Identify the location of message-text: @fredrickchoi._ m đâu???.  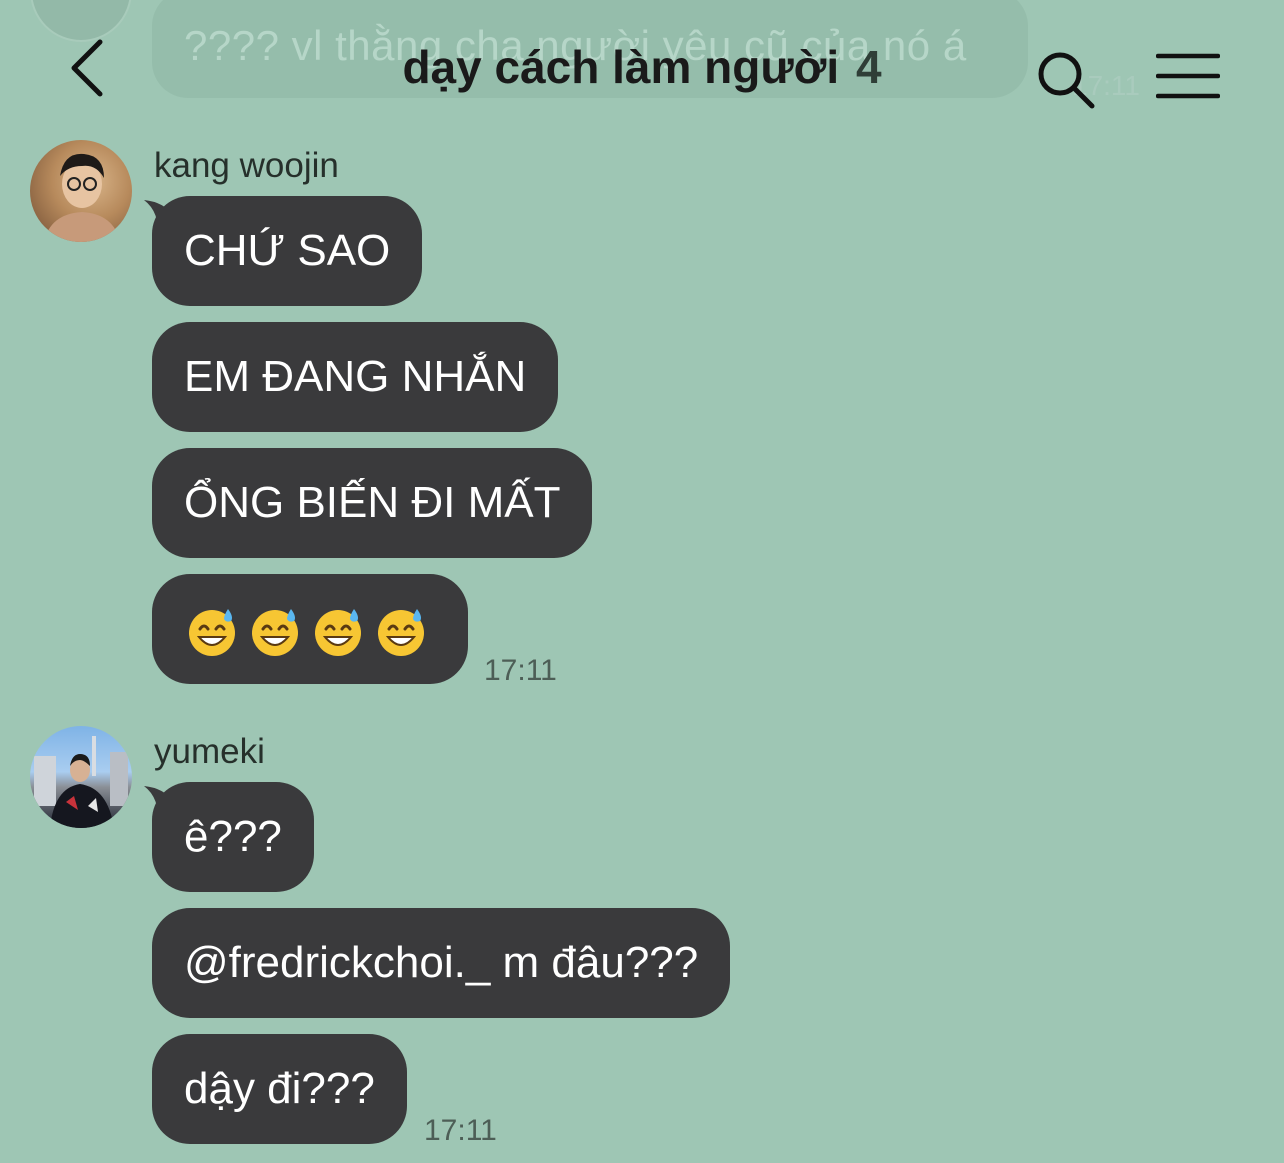
(441, 962).